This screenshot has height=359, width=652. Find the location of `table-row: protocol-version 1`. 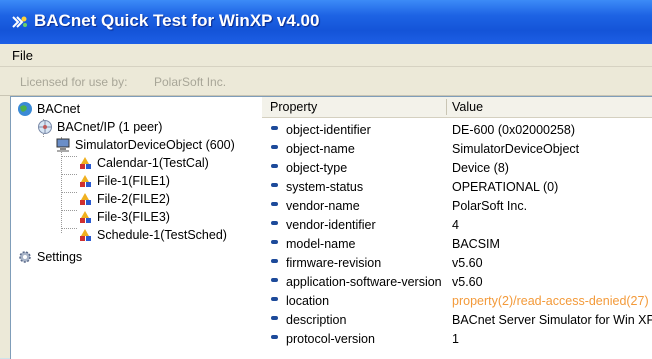

table-row: protocol-version 1 is located at coordinates (457, 339).